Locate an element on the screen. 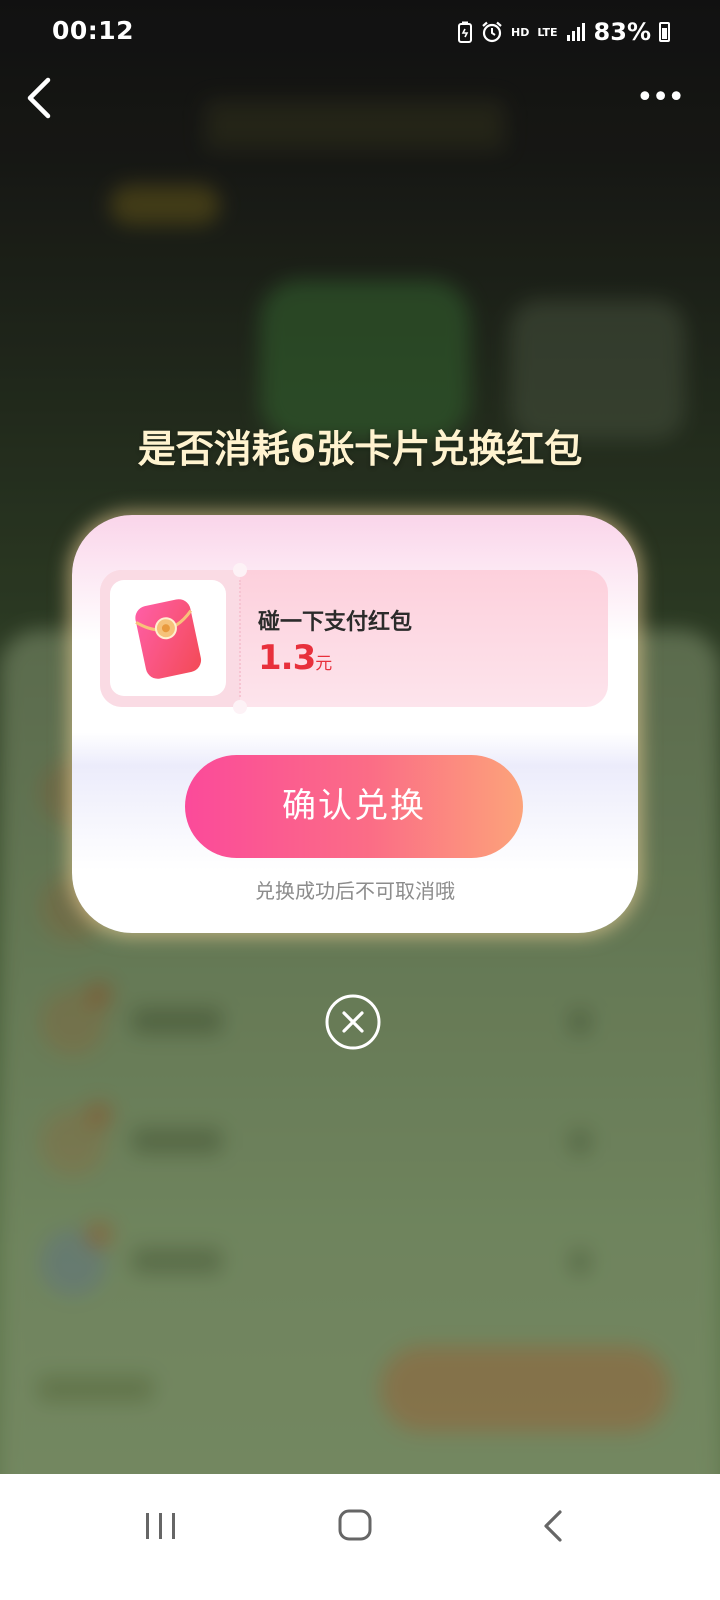 This screenshot has height=1600, width=720. battery-percentage: 83% is located at coordinates (622, 32).